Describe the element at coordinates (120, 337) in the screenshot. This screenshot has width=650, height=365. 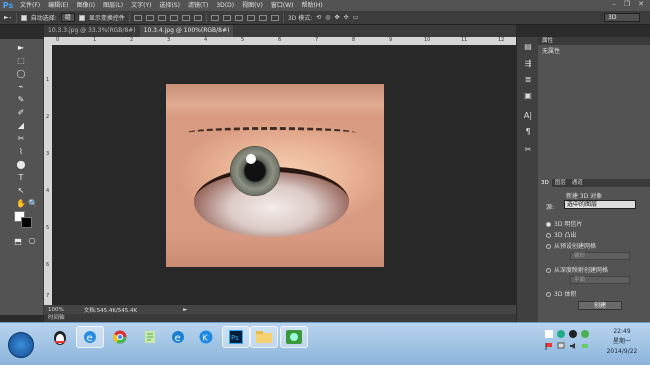
I see `chrome-icon` at that location.